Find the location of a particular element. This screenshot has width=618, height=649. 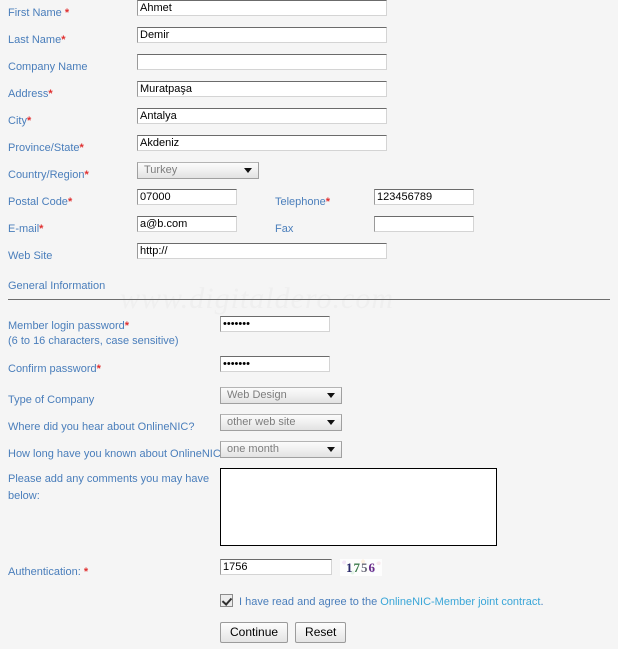

country-region-select: Turkey is located at coordinates (198, 170).